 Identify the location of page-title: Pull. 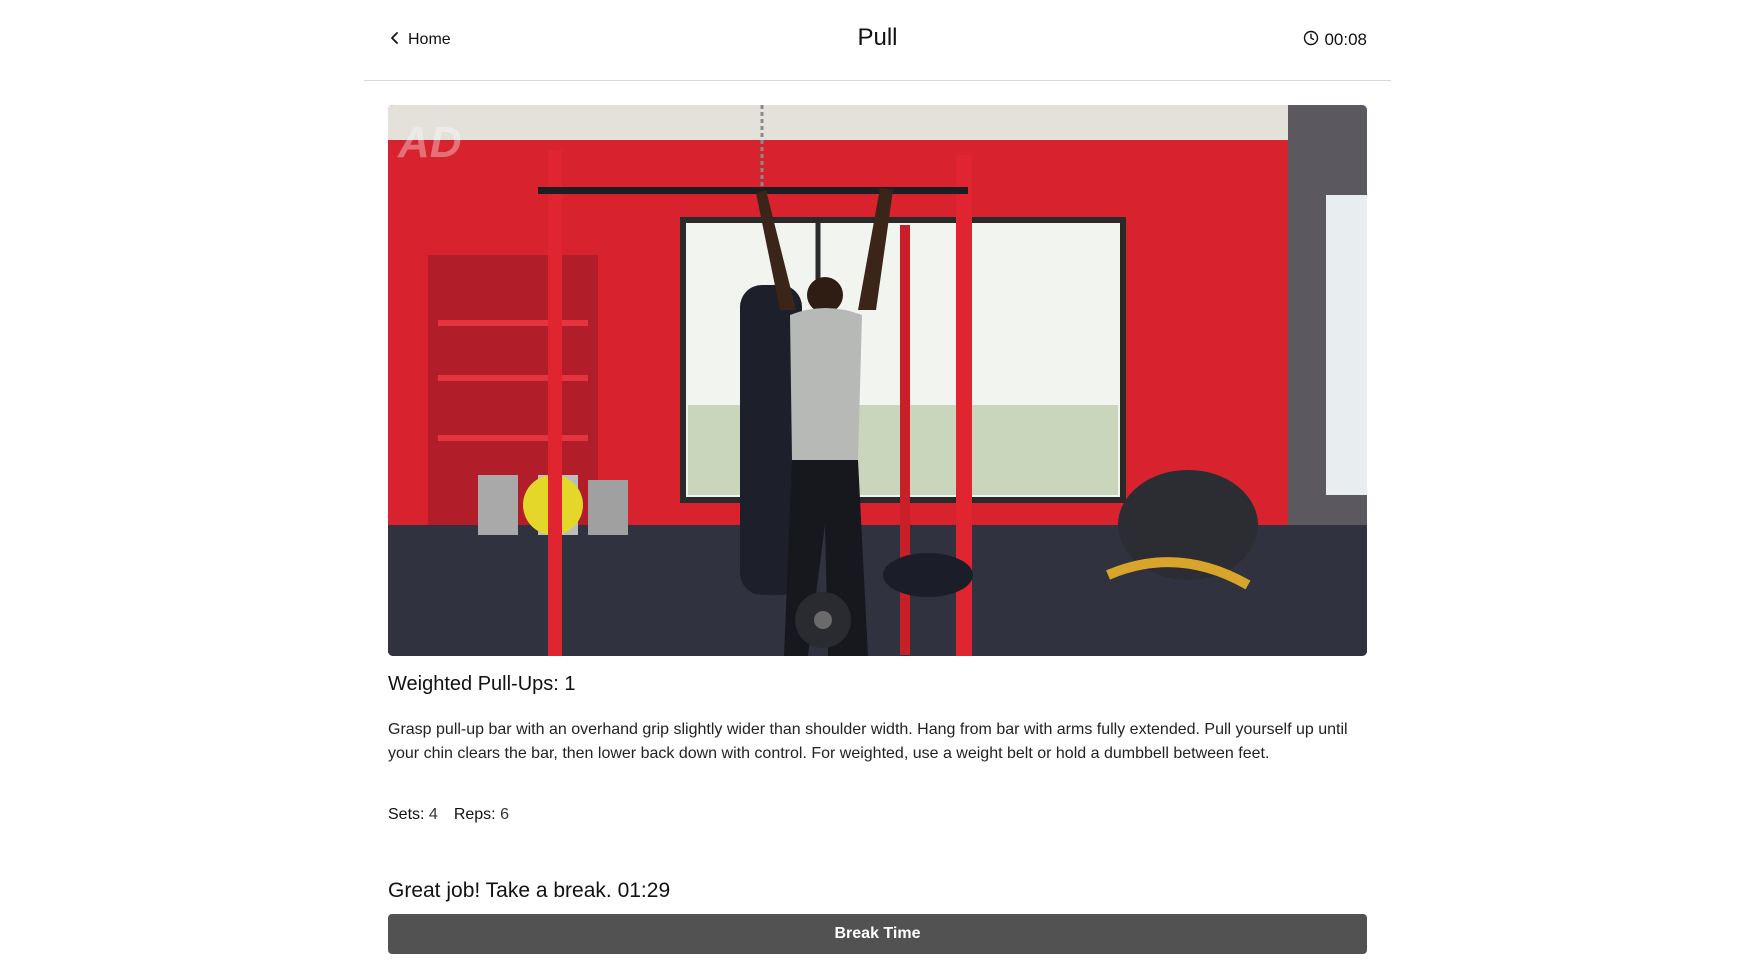
(877, 37).